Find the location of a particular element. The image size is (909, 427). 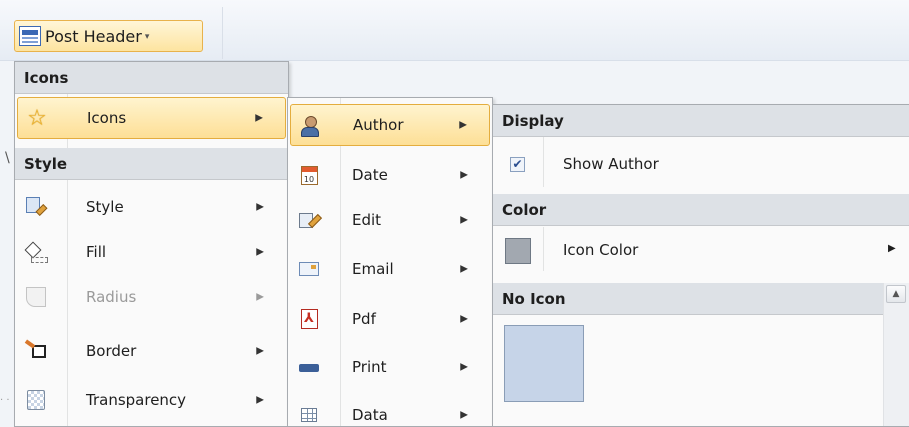

menu-item-label: Radius is located at coordinates (111, 297).